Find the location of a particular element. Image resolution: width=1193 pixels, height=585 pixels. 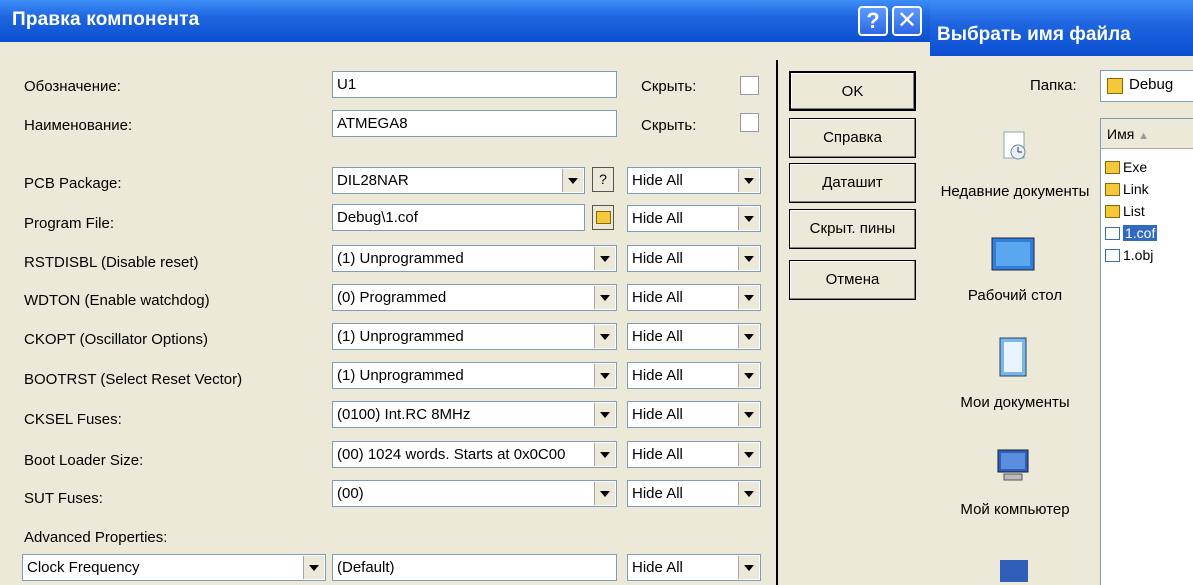

cksel-hide-value: Hide All is located at coordinates (657, 414).